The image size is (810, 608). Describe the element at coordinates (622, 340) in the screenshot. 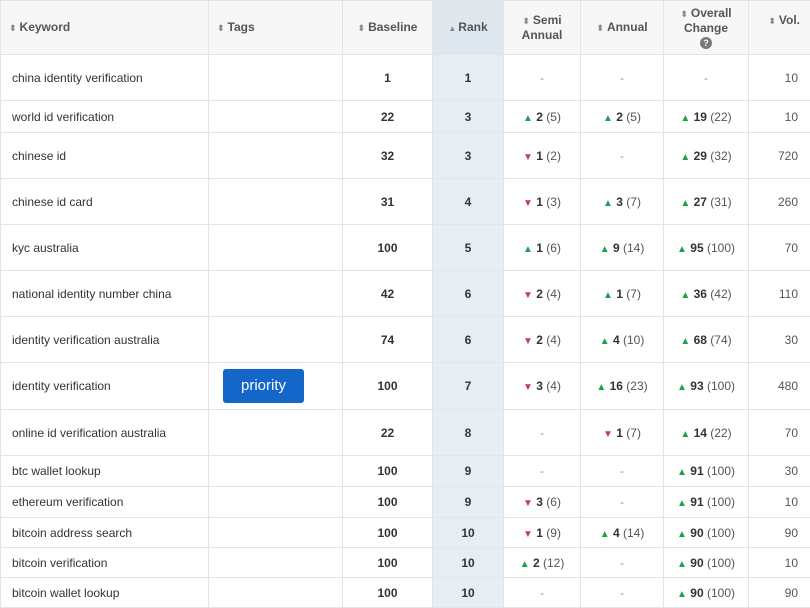

I see `annual-cell: ▲ 4 (10)` at that location.